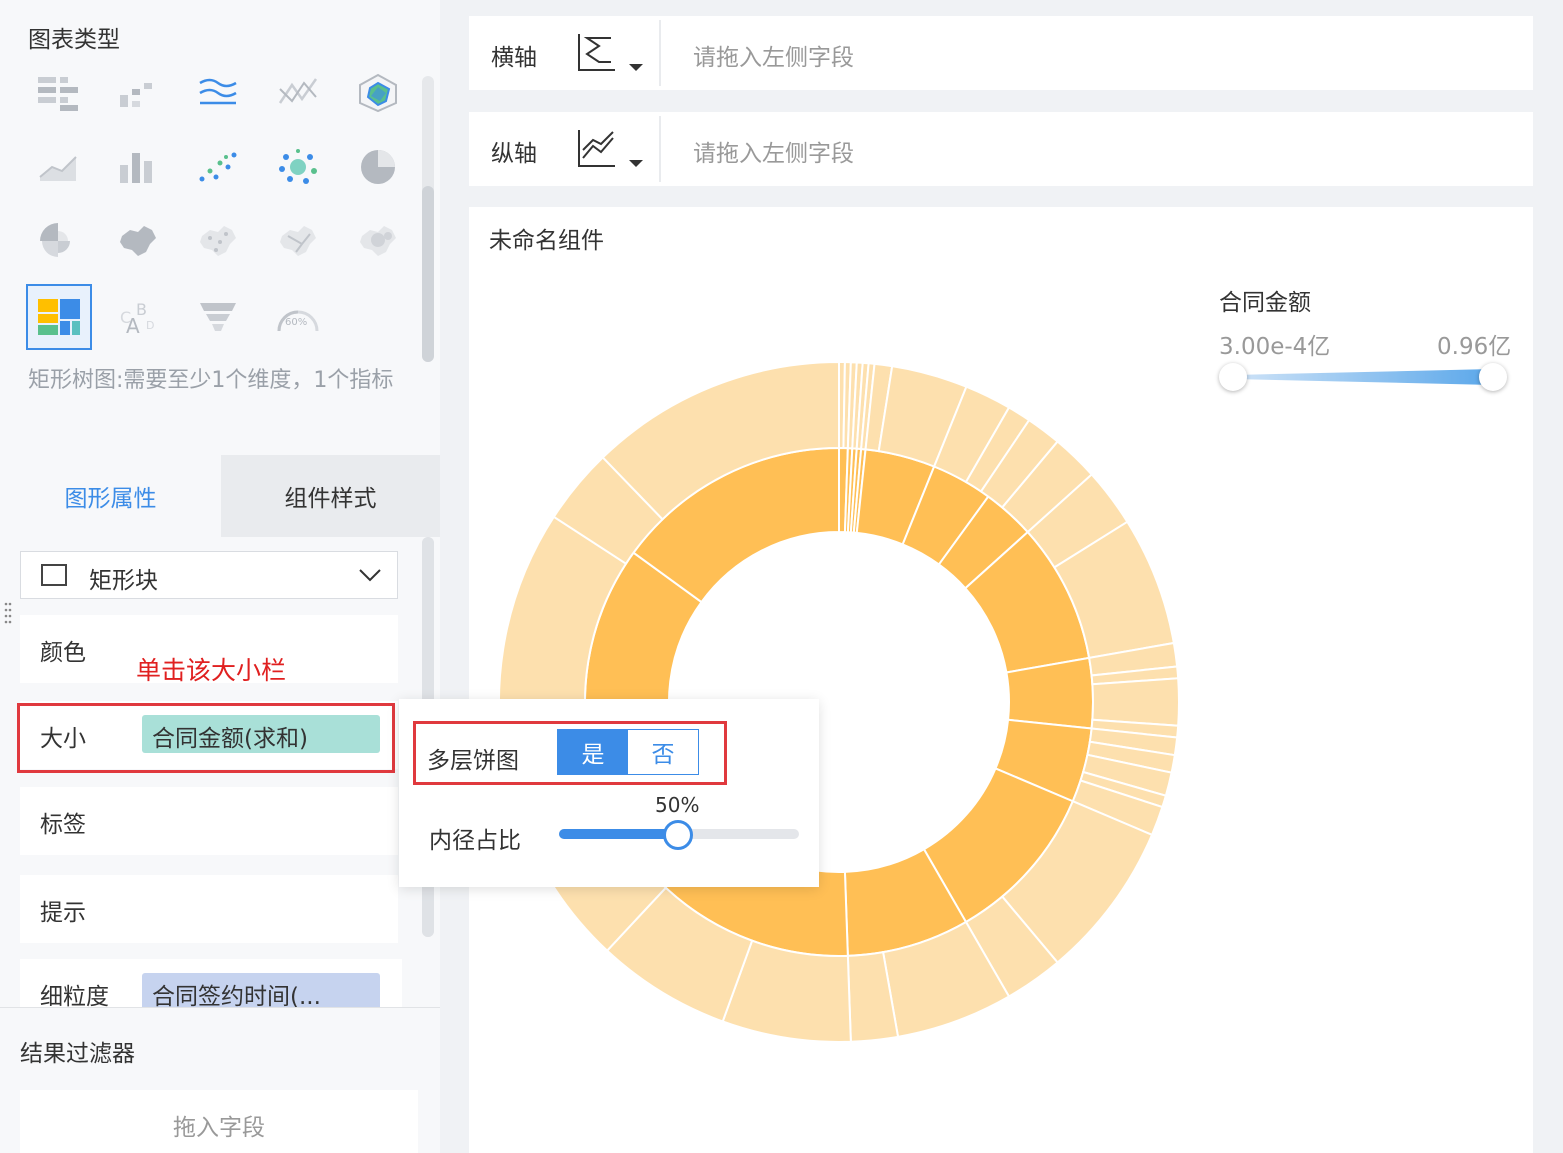 The width and height of the screenshot is (1563, 1153). I want to click on word-cloud-icon: CBAD, so click(138, 317).